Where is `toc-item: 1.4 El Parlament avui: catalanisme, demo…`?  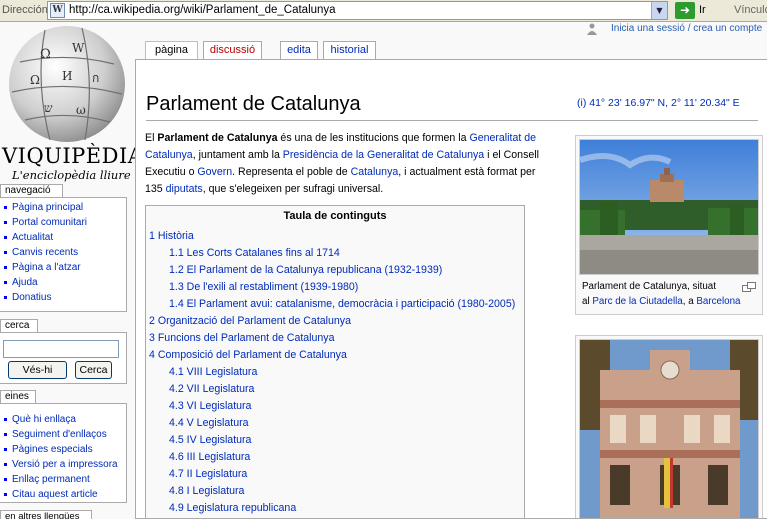
toc-item: 1.4 El Parlament avui: catalanisme, demo… is located at coordinates (342, 304).